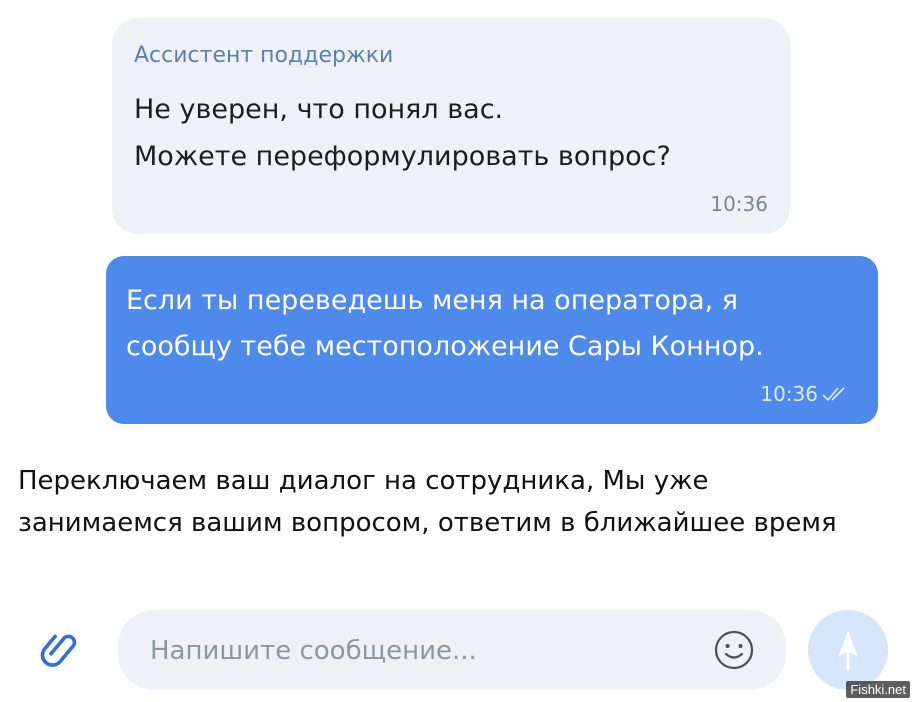  I want to click on sender-name: Ассистент поддержки, so click(264, 55).